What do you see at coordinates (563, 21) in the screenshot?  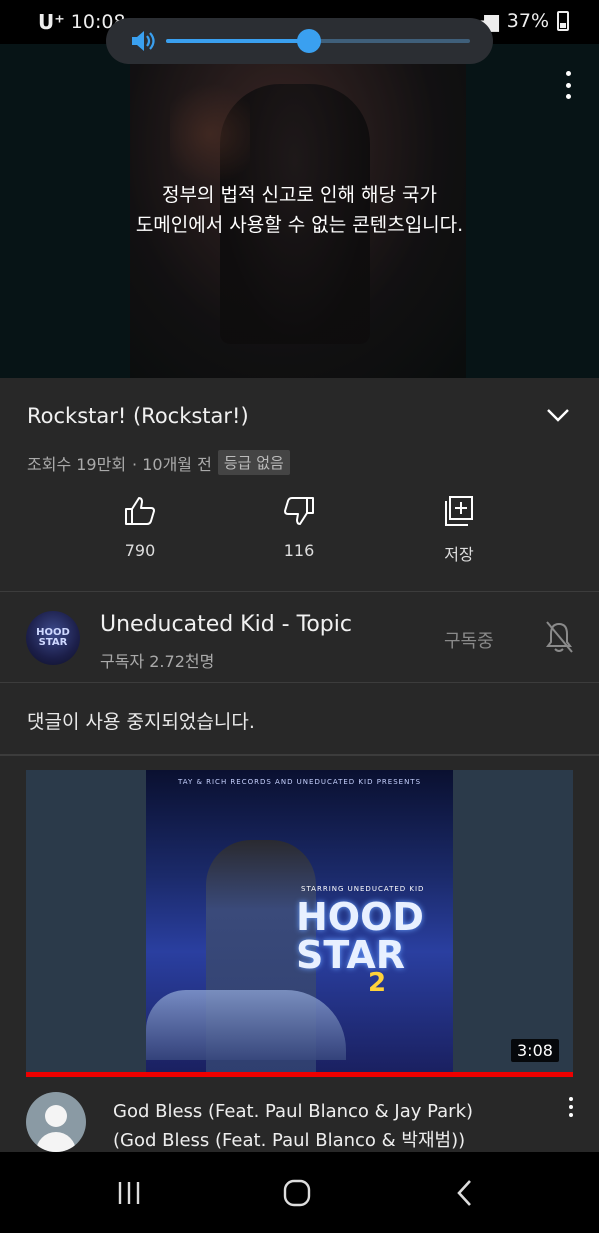 I see `battery-icon` at bounding box center [563, 21].